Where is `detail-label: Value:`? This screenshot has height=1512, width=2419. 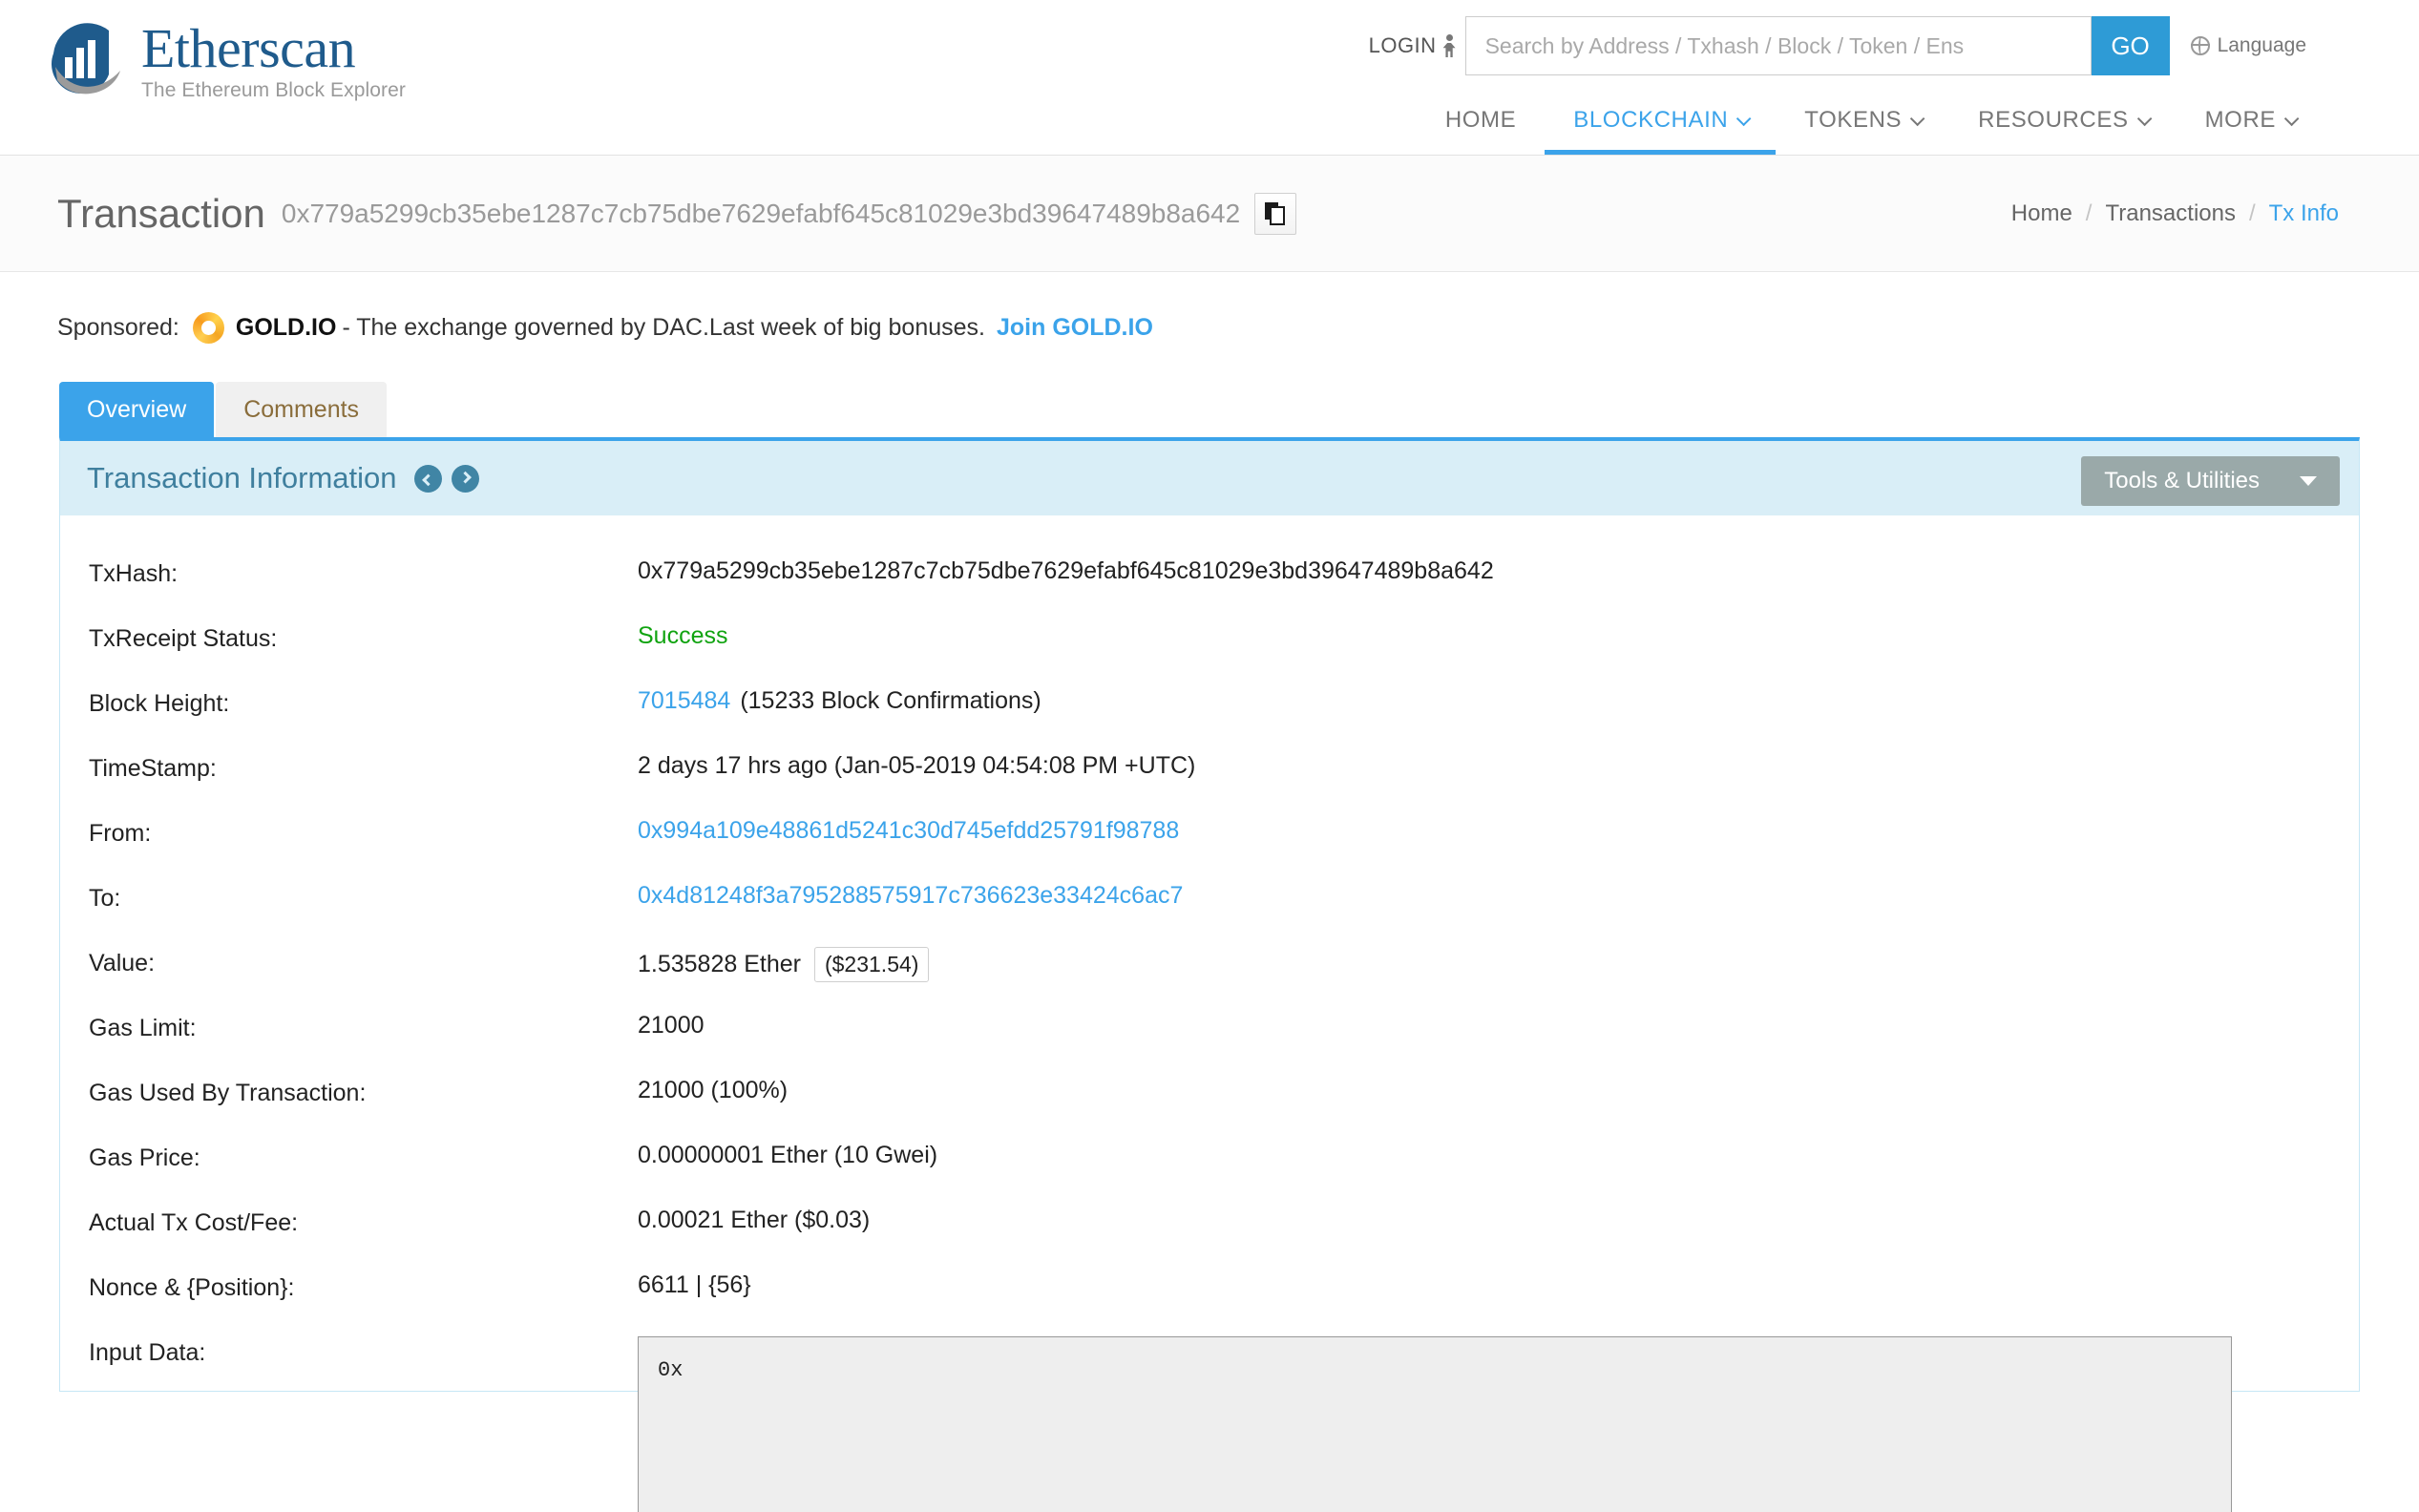 detail-label: Value: is located at coordinates (122, 963).